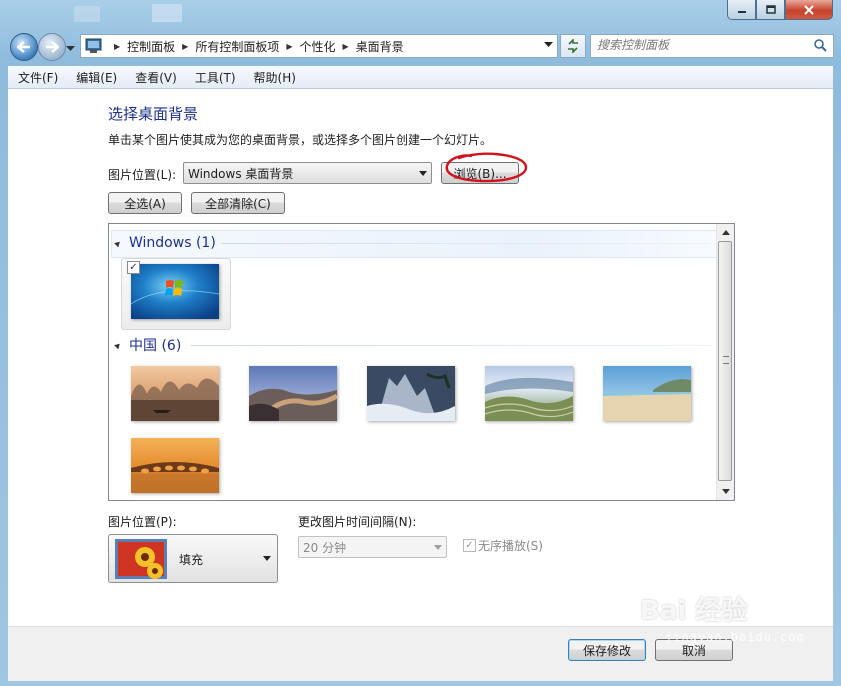 This screenshot has height=686, width=841. I want to click on refresh-icon, so click(573, 46).